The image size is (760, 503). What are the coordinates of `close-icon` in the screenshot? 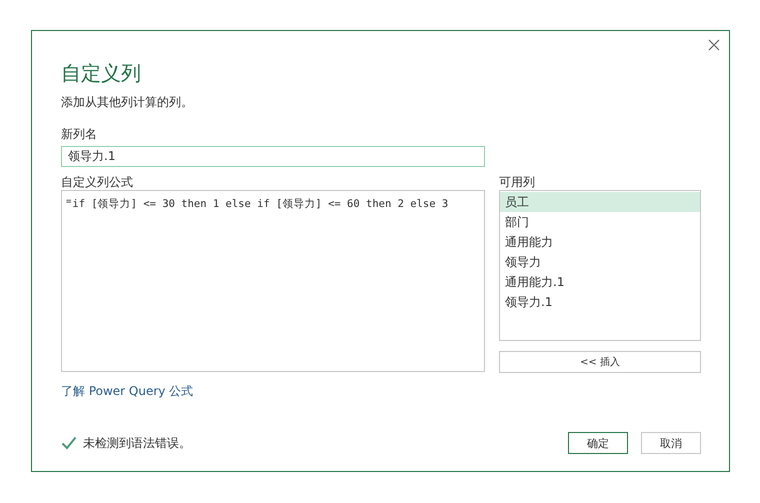 It's located at (714, 45).